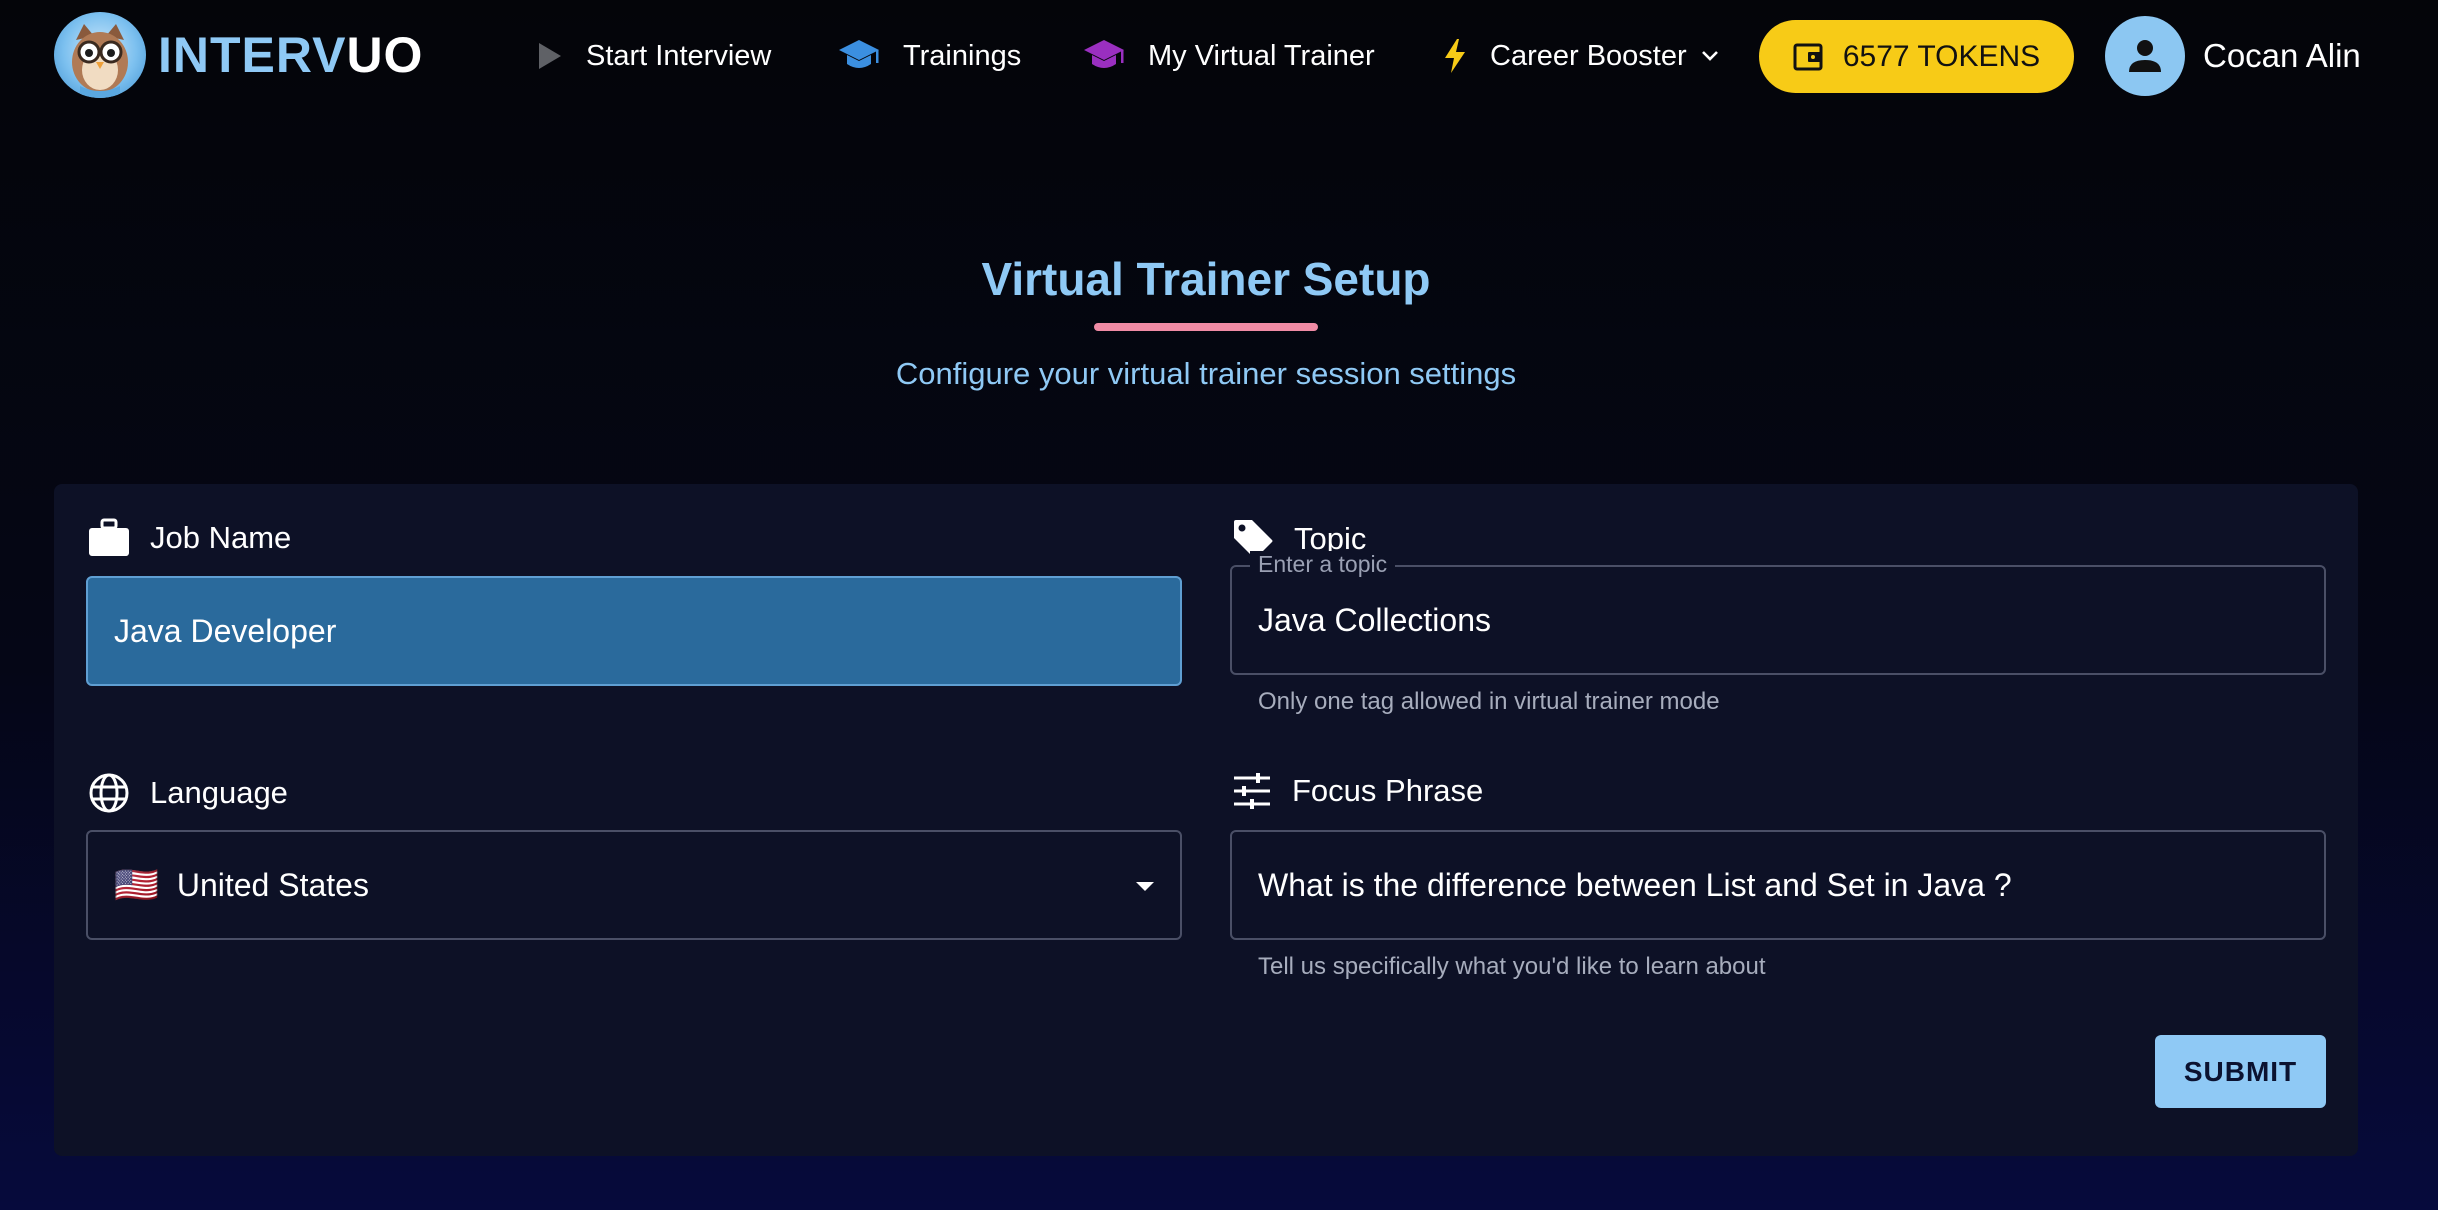 The width and height of the screenshot is (2438, 1210). I want to click on topic-input: Java Collections, so click(1778, 620).